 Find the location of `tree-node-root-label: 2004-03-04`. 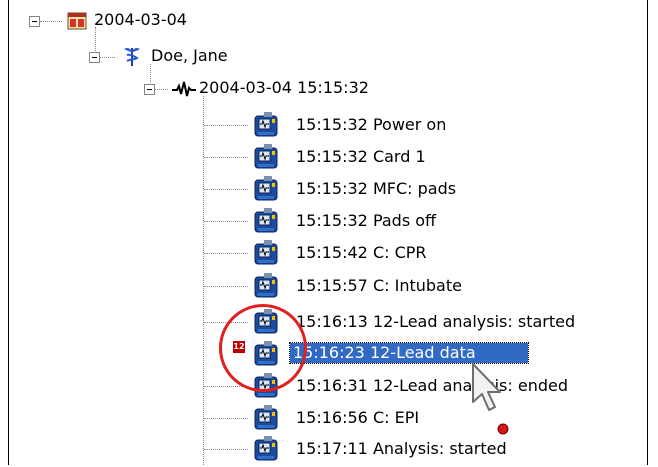

tree-node-root-label: 2004-03-04 is located at coordinates (140, 20).